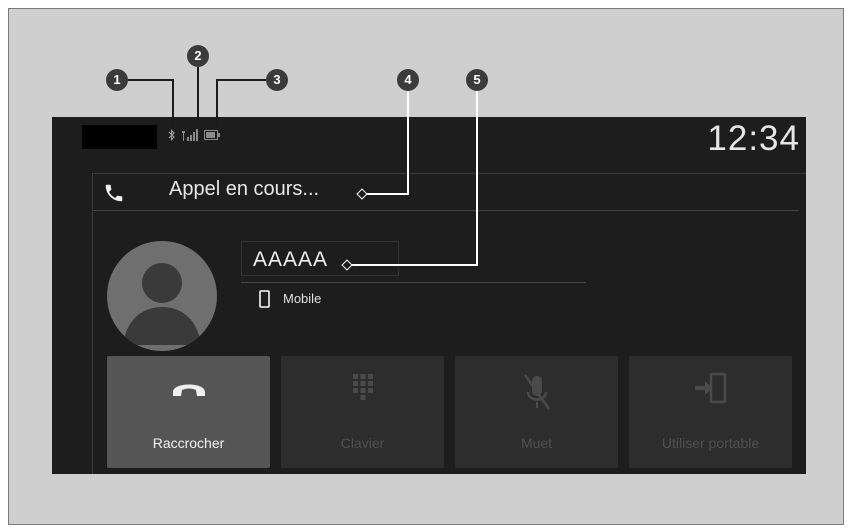 The image size is (852, 531). I want to click on callout-4-drop, so click(408, 142).